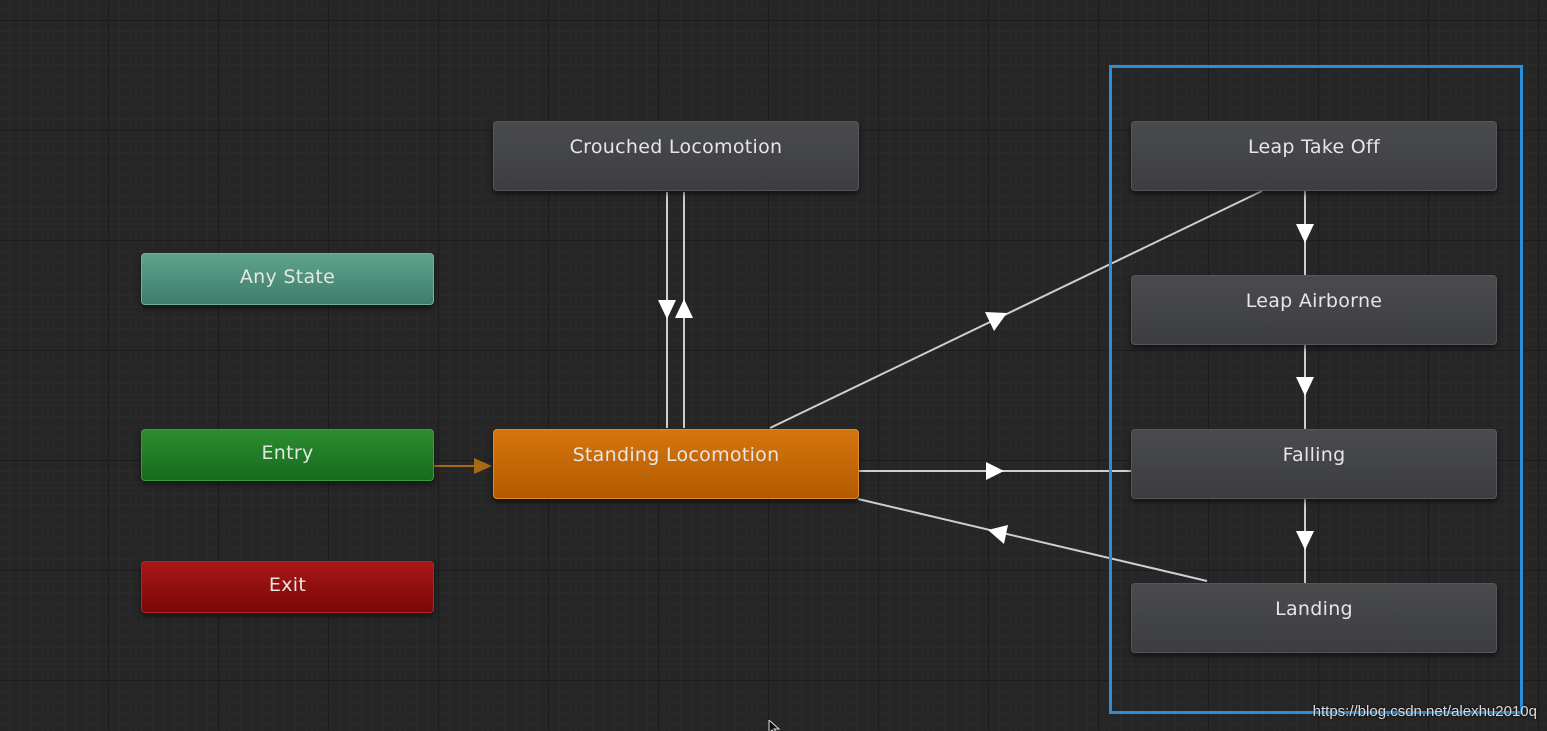  I want to click on transition-standing-falling-arrow, so click(995, 471).